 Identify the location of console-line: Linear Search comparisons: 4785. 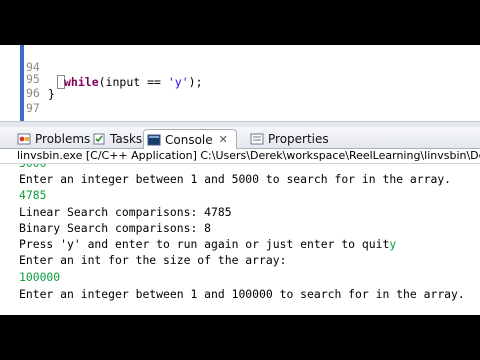
(125, 212).